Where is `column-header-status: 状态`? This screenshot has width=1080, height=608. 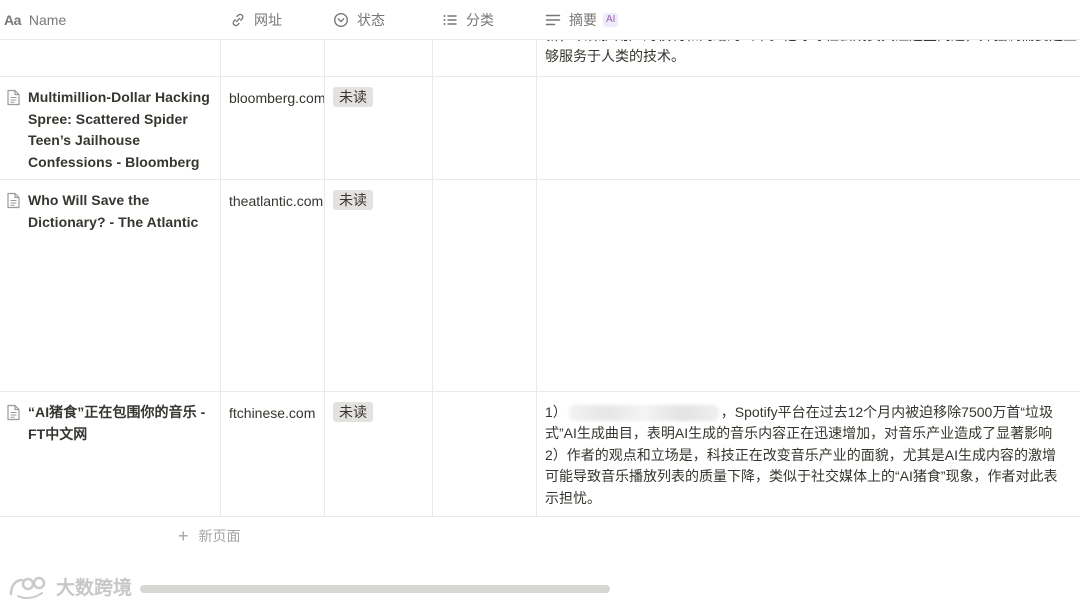
column-header-status: 状态 is located at coordinates (359, 20).